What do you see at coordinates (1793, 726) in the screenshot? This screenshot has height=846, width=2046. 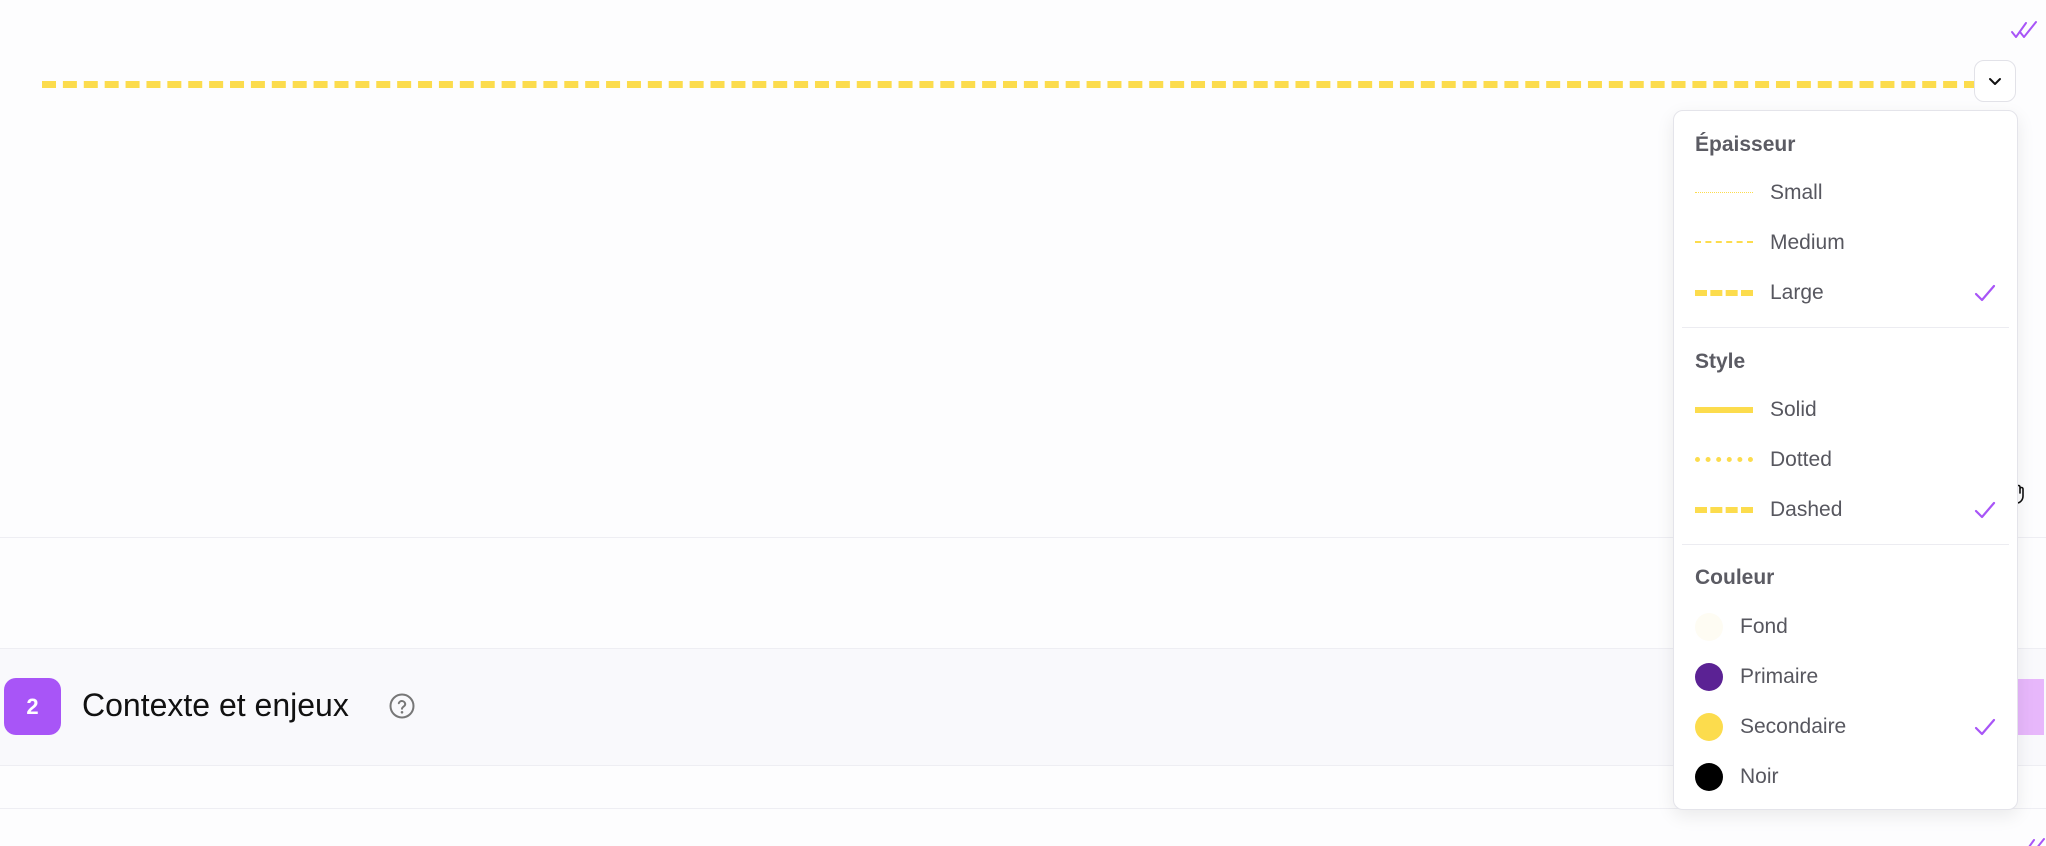 I see `option-label: Secondaire` at bounding box center [1793, 726].